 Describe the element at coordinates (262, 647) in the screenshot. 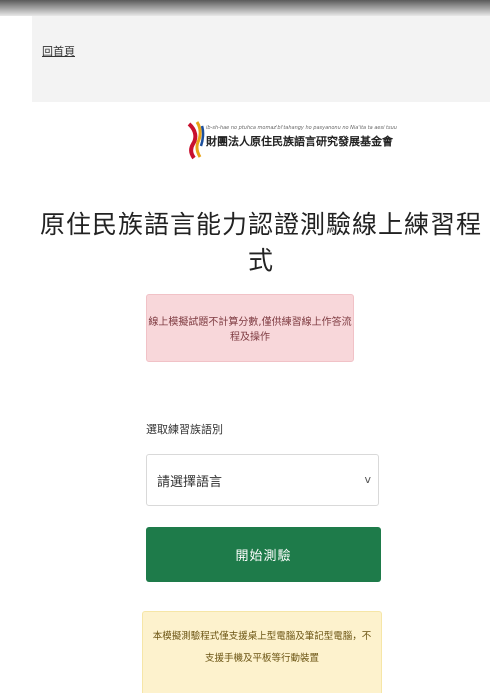

I see `device-support-notice-text: 本模擬測驗程式僅支援桌上型電腦及筆記型電腦，不支援手機及平板等行動裝置` at that location.